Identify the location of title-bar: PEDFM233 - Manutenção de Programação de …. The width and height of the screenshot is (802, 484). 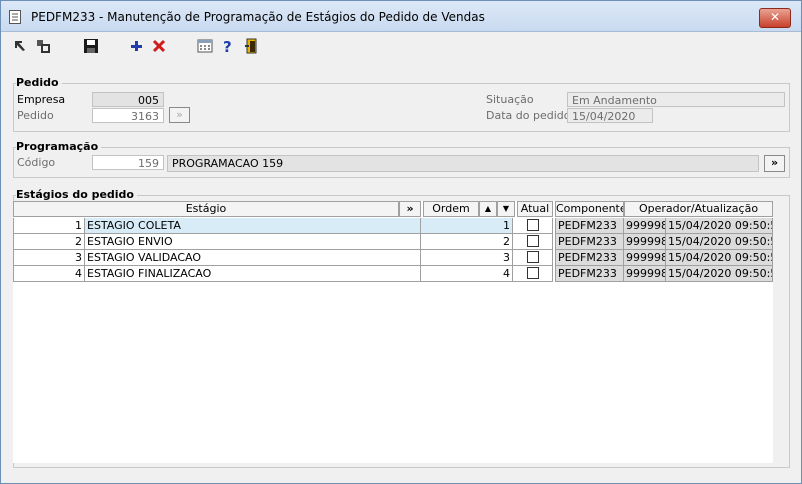
(401, 16).